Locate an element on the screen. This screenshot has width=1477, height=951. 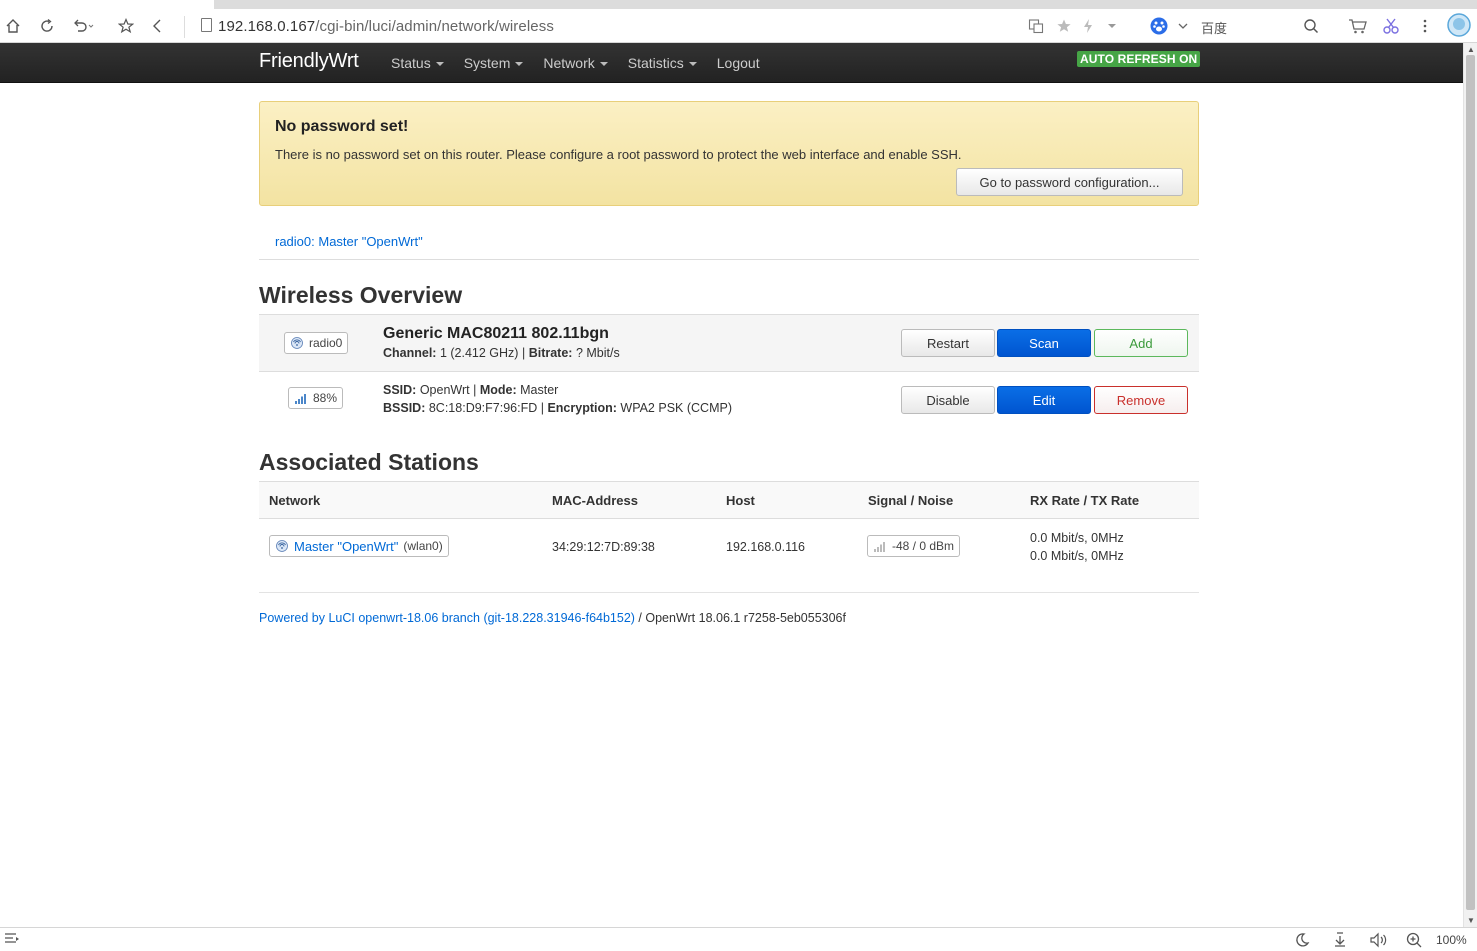
reload-icon is located at coordinates (47, 26).